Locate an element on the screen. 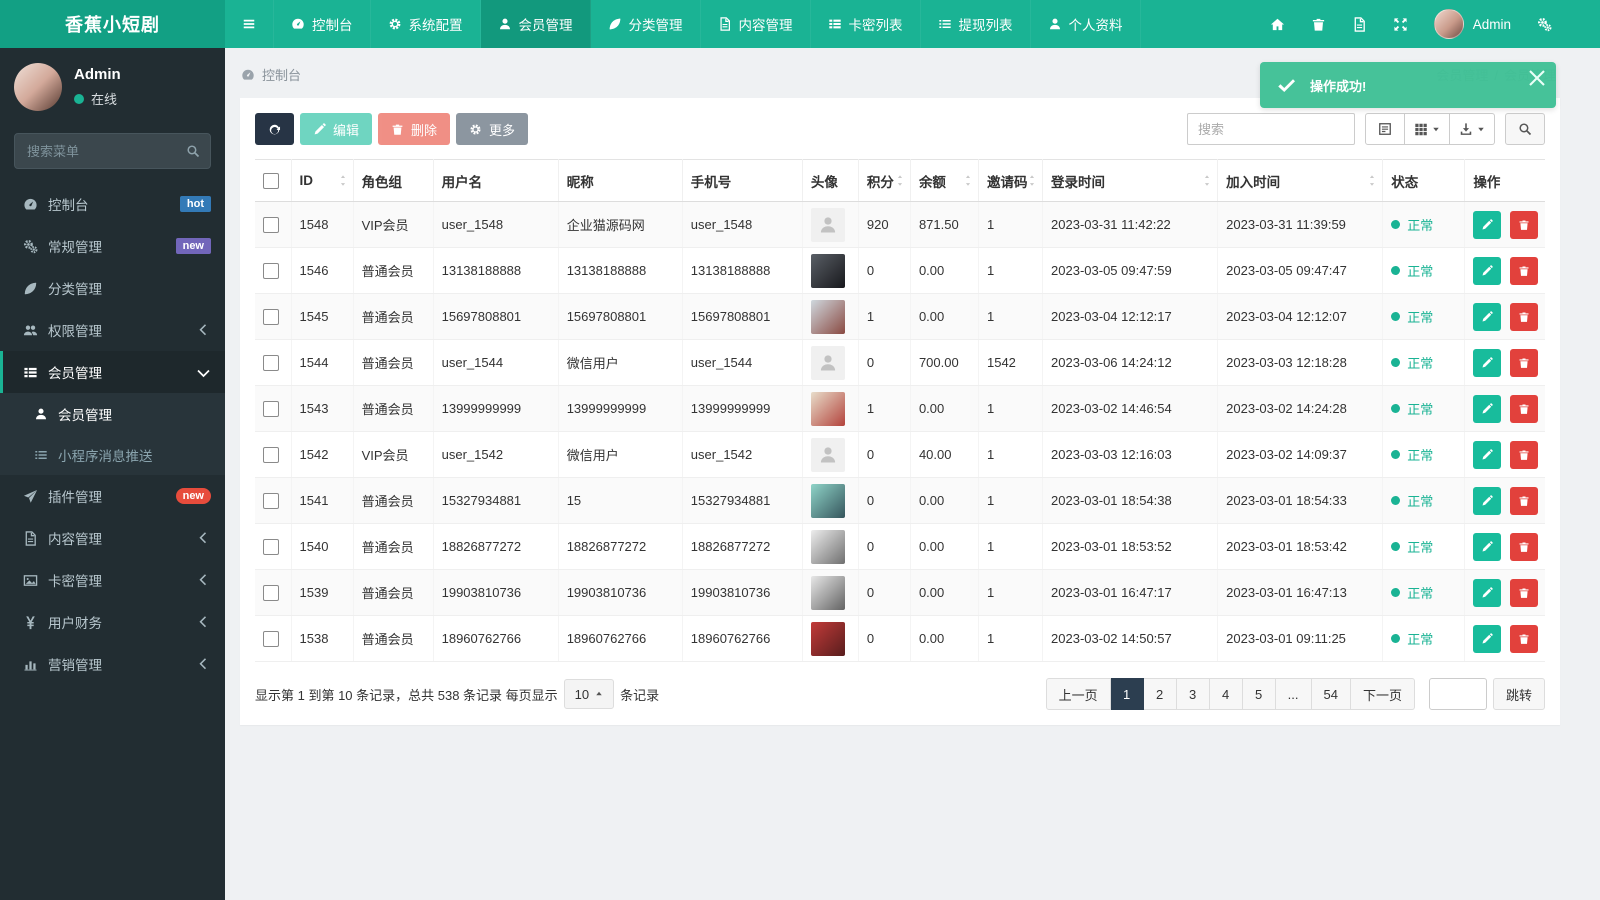 Image resolution: width=1600 pixels, height=900 pixels. toast-close-icon is located at coordinates (1537, 78).